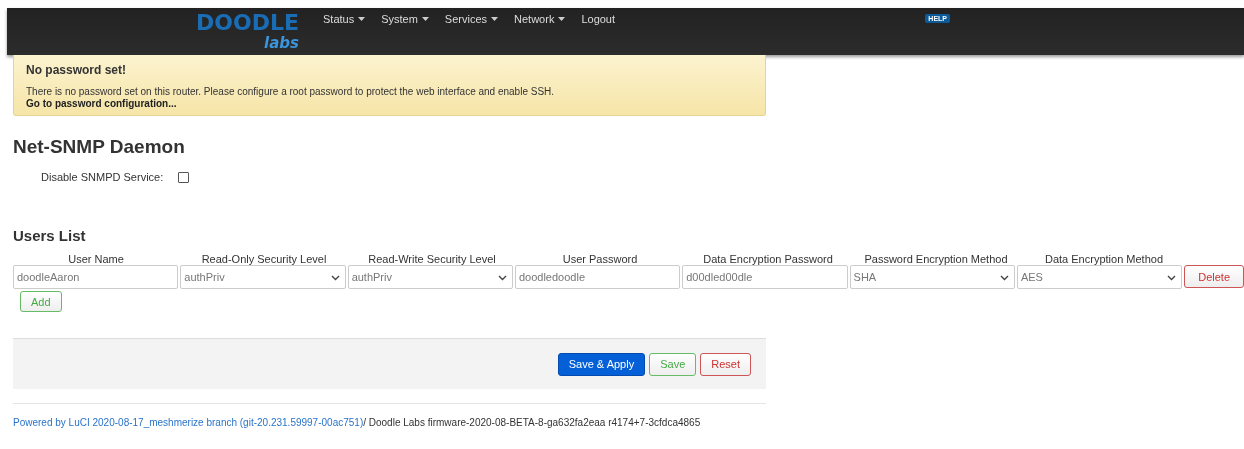  Describe the element at coordinates (264, 259) in the screenshot. I see `column-header: Read-Only Security Level` at that location.